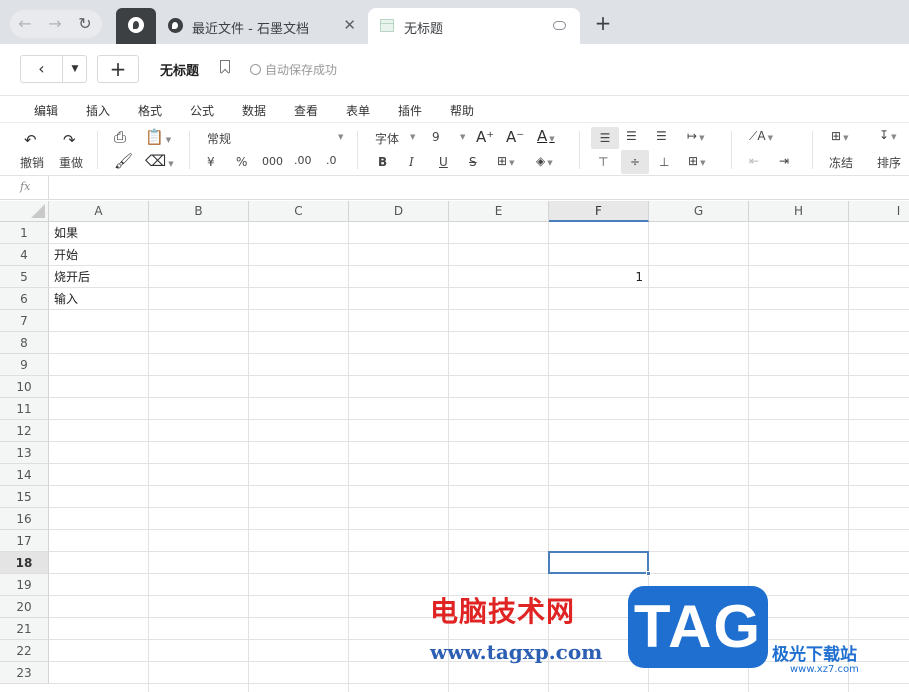  I want to click on bookmark-icon, so click(225, 66).